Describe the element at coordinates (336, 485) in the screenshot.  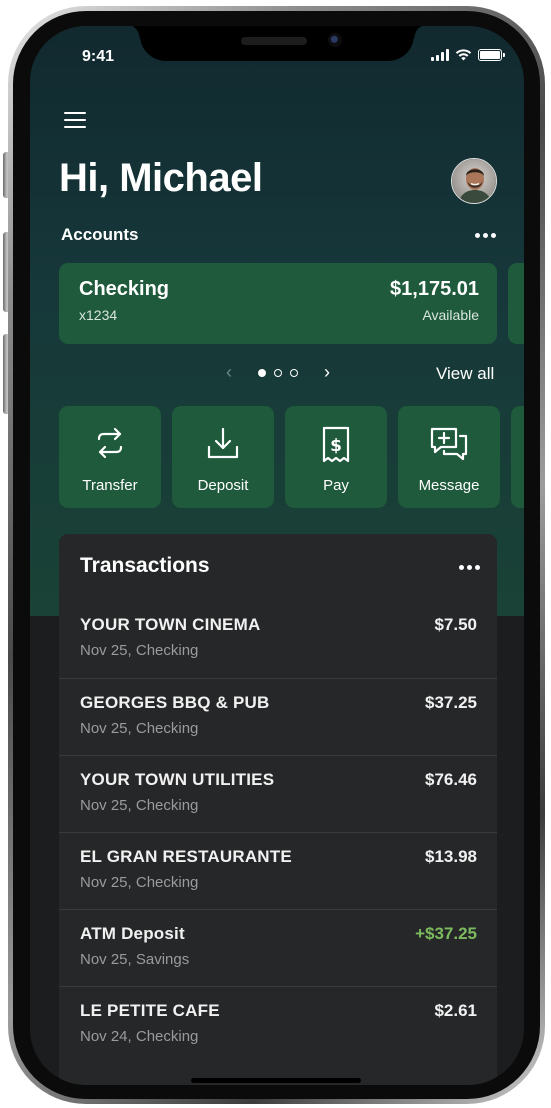
I see `pay-label: Pay` at that location.